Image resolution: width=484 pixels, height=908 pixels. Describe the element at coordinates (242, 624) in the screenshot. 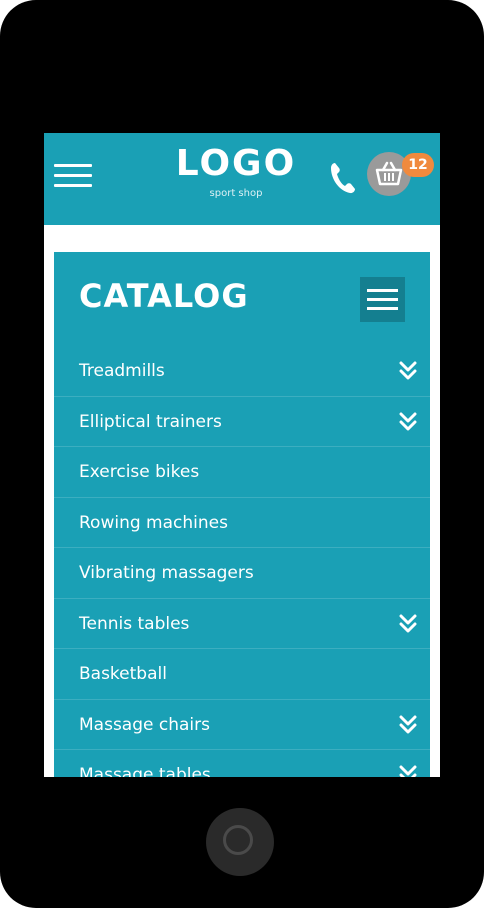

I see `catalog-item: Tennis tables` at that location.